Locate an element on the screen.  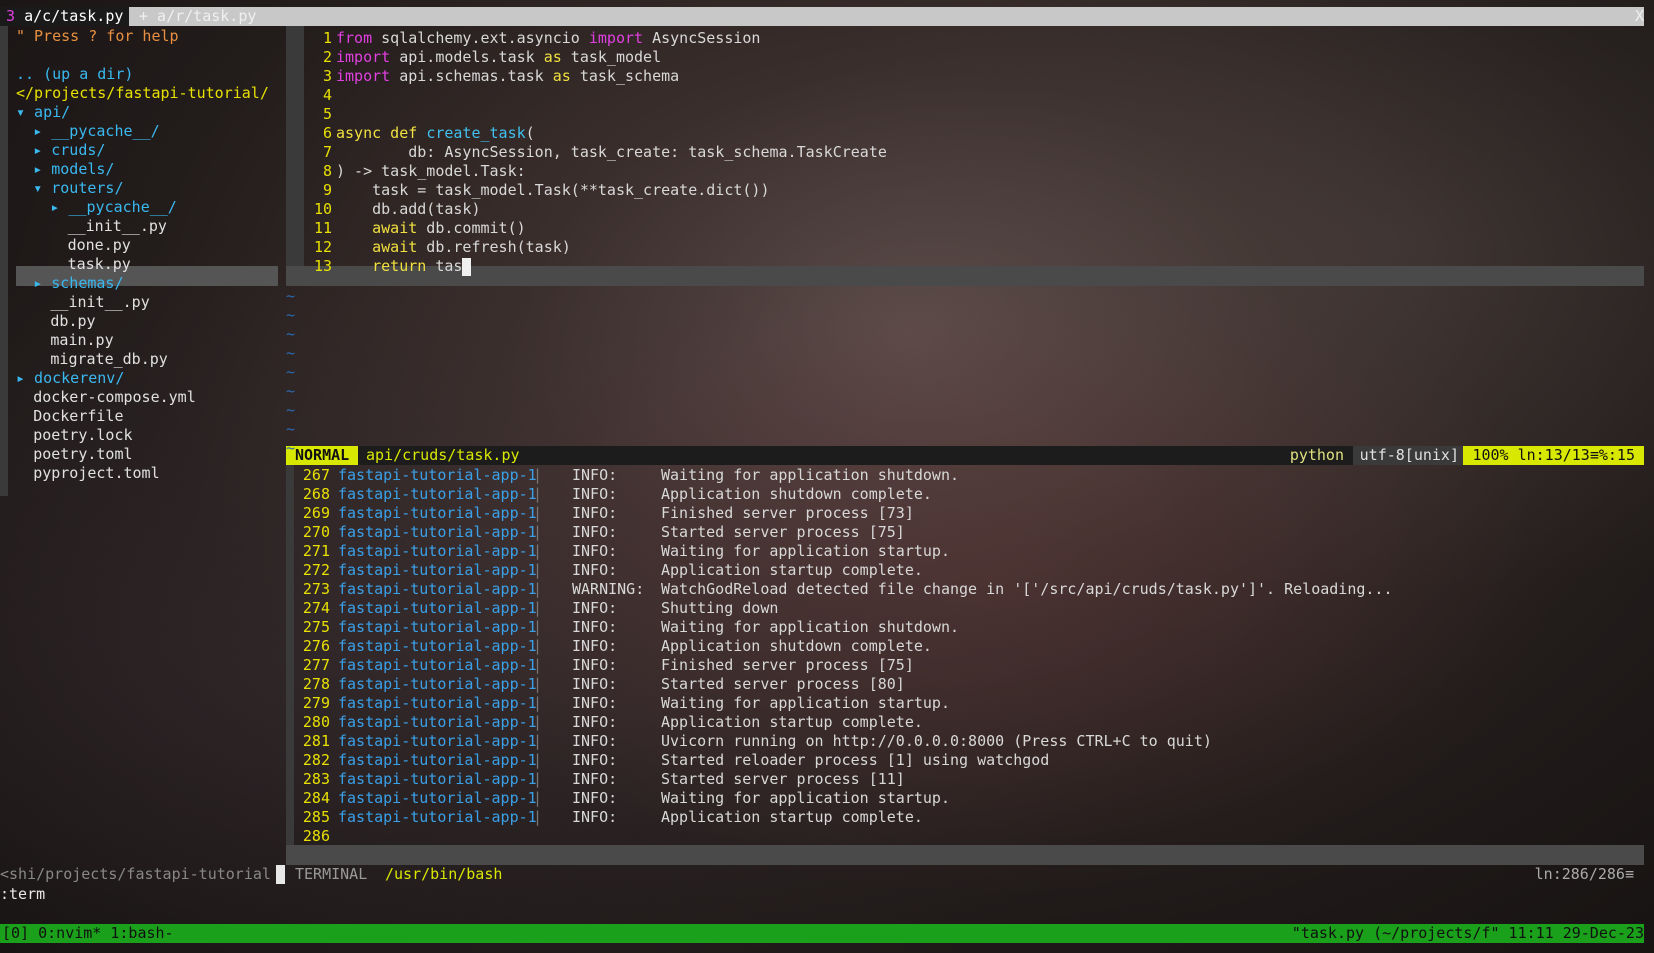
code-line: async def create_task( is located at coordinates (435, 133).